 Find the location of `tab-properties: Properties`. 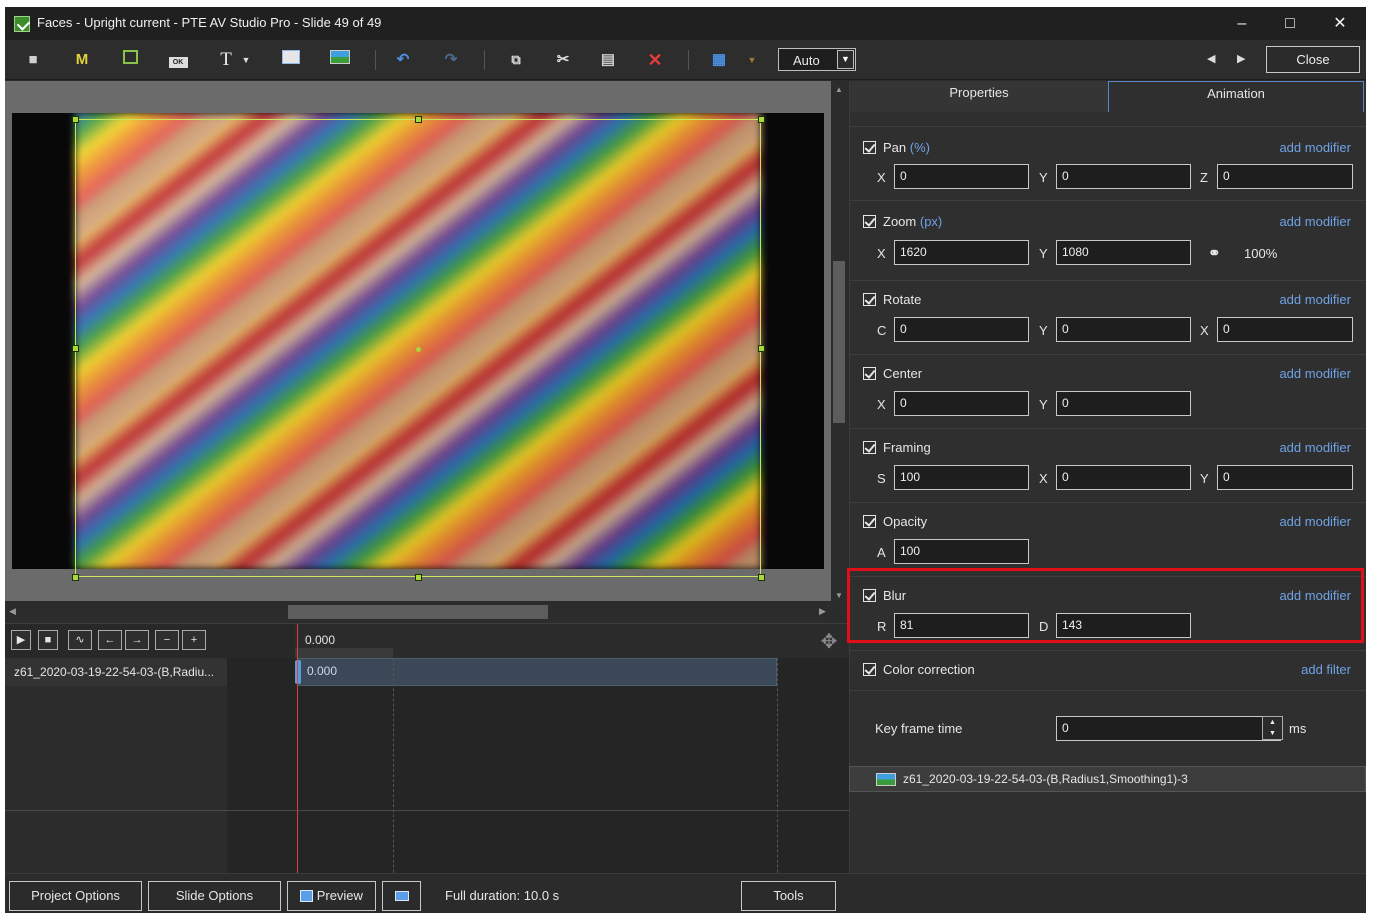

tab-properties: Properties is located at coordinates (979, 96).